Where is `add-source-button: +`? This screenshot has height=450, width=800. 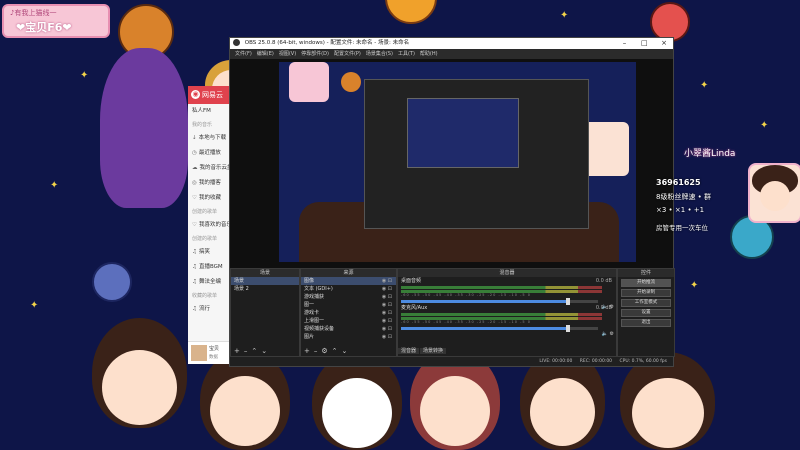 add-source-button: + is located at coordinates (307, 351).